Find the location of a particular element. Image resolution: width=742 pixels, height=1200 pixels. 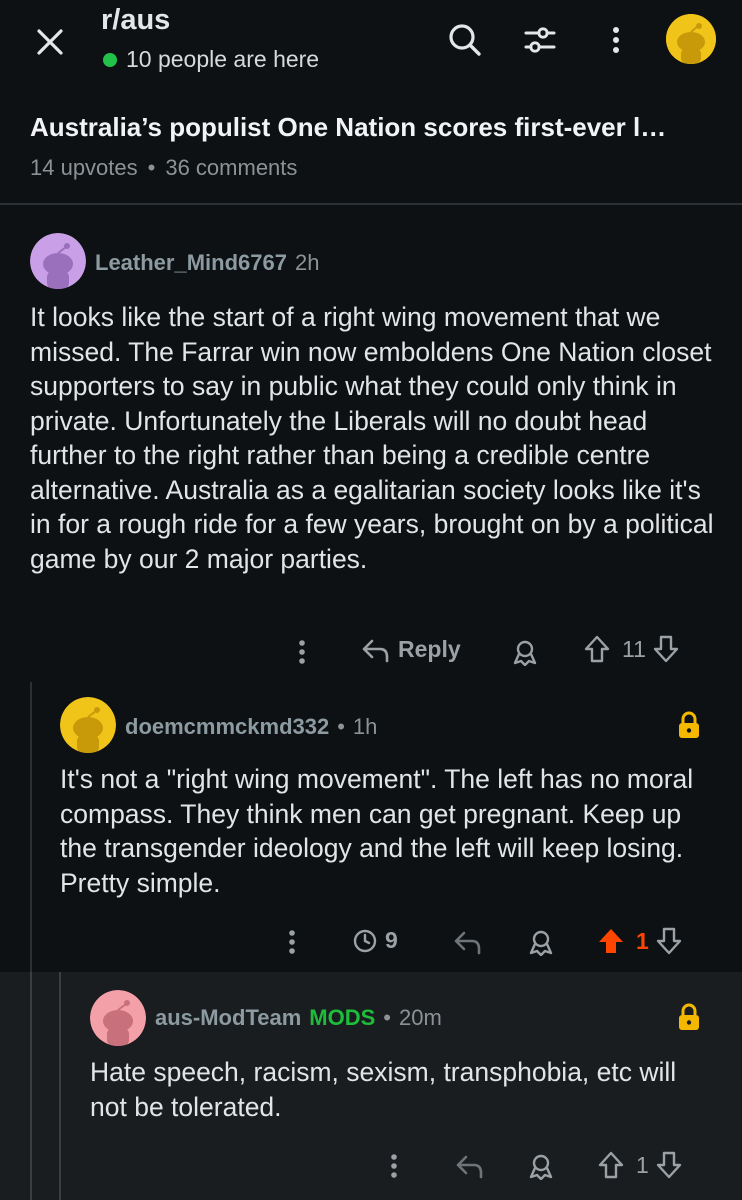

comment-time: 20m is located at coordinates (420, 1017).